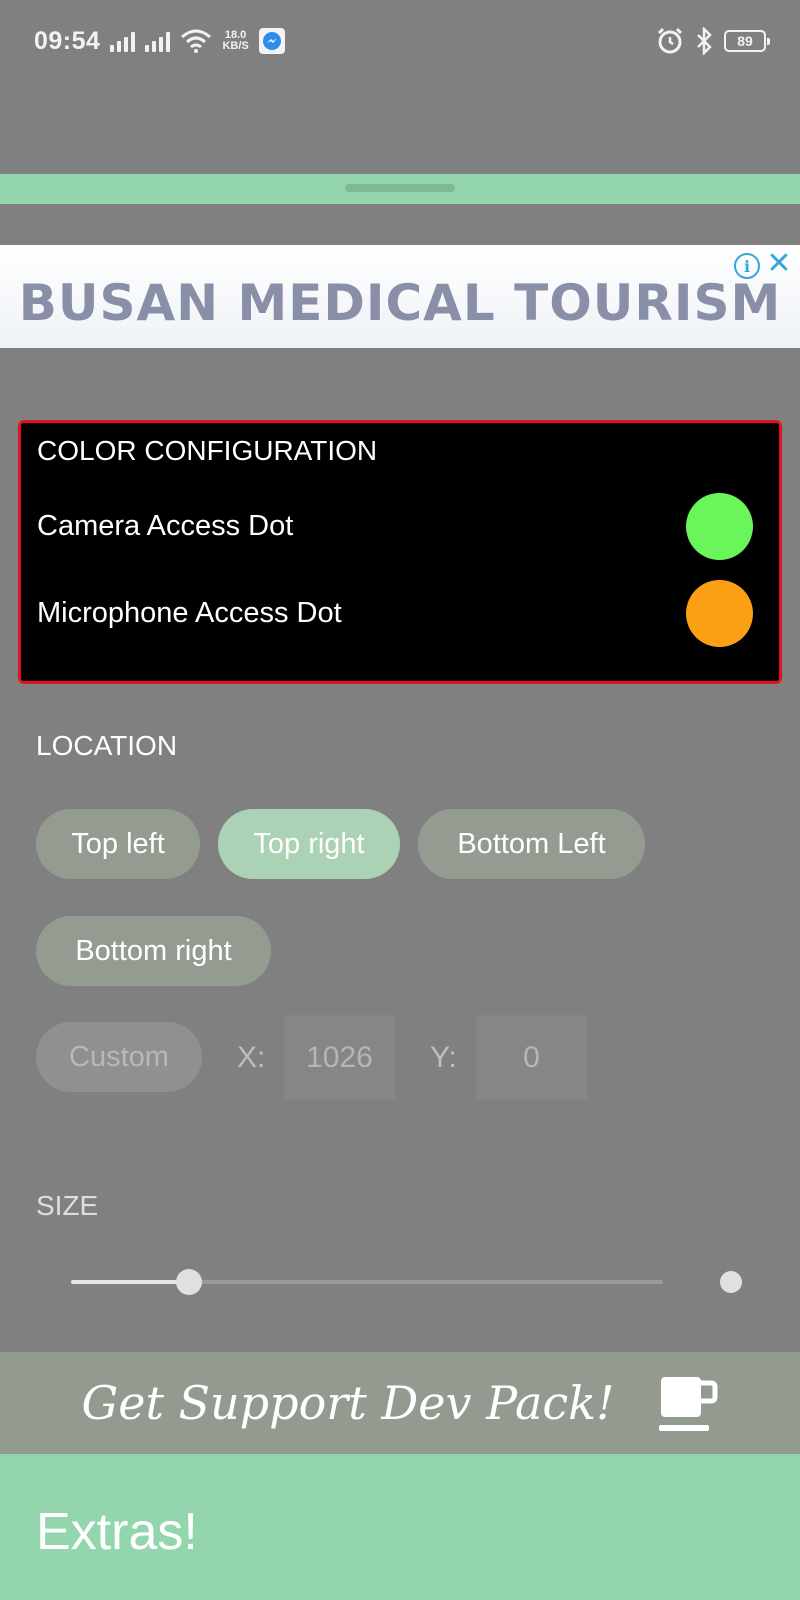 This screenshot has height=1600, width=800. What do you see at coordinates (251, 1057) in the screenshot?
I see `x-coordinate-label: X:` at bounding box center [251, 1057].